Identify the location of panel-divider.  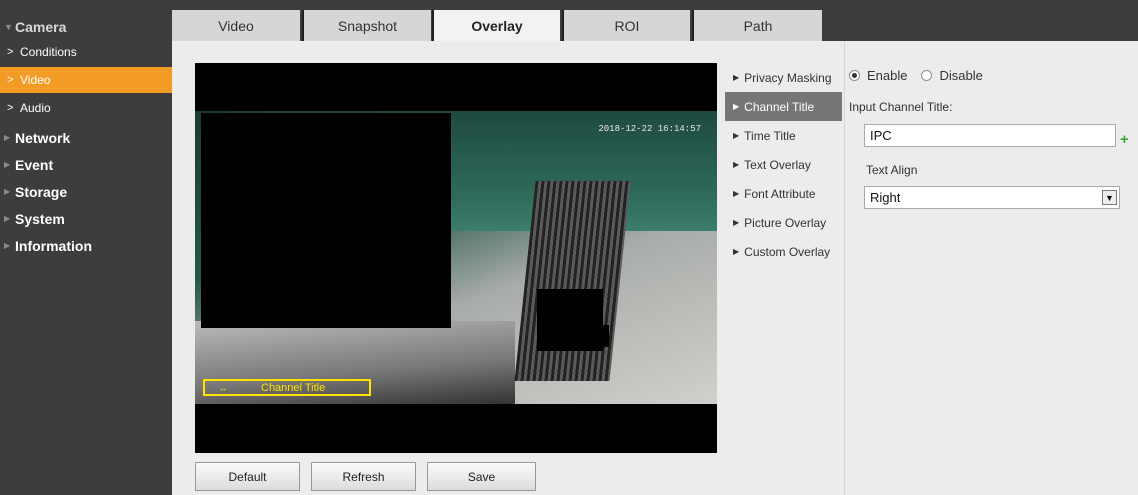
(844, 268).